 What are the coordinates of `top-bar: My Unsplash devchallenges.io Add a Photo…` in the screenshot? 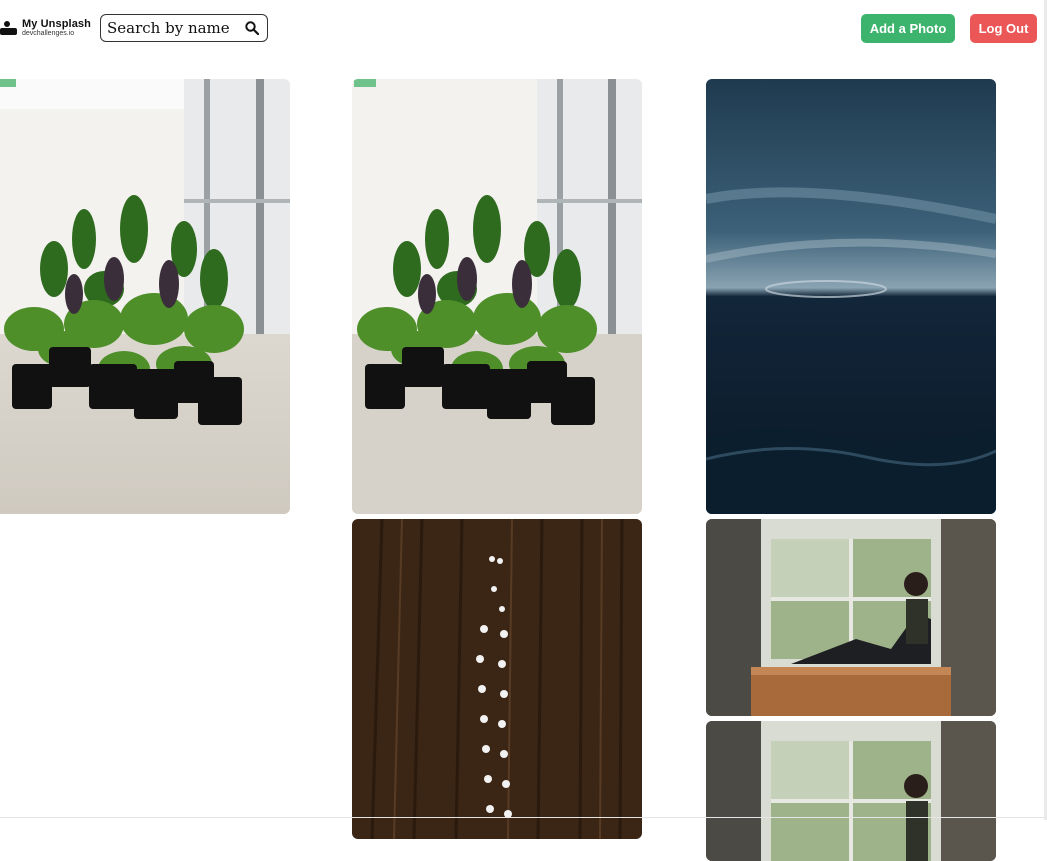 It's located at (523, 30).